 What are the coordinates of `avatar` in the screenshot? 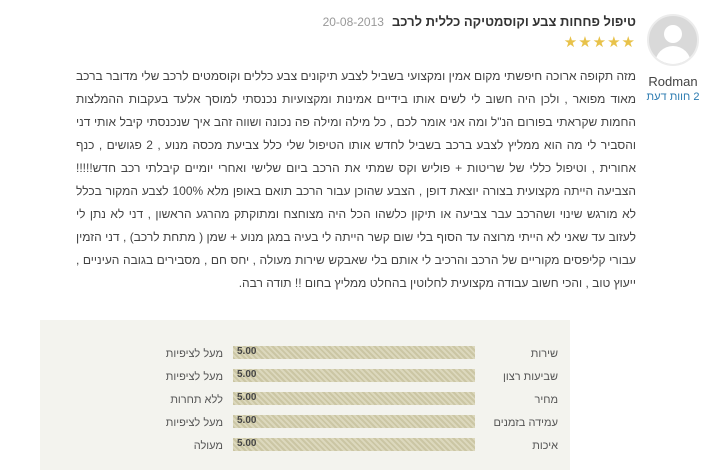 It's located at (673, 40).